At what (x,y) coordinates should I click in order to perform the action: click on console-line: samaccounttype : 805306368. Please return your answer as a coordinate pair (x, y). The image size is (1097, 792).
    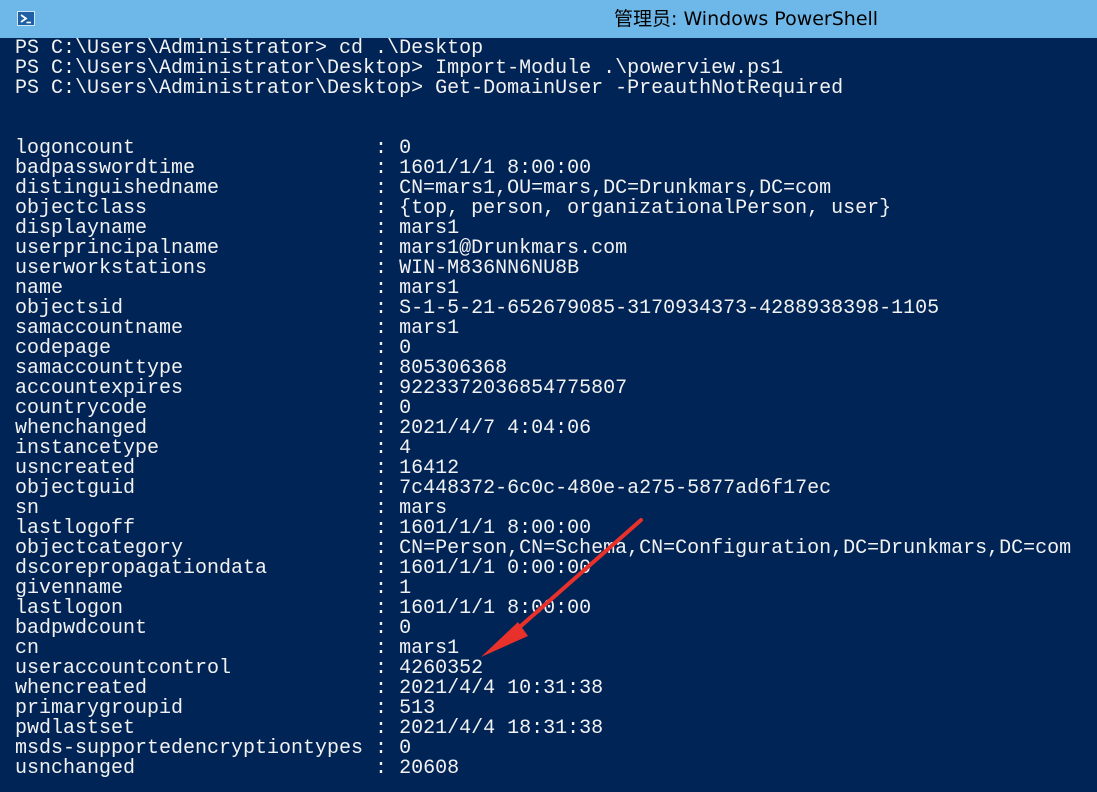
    Looking at the image, I should click on (261, 368).